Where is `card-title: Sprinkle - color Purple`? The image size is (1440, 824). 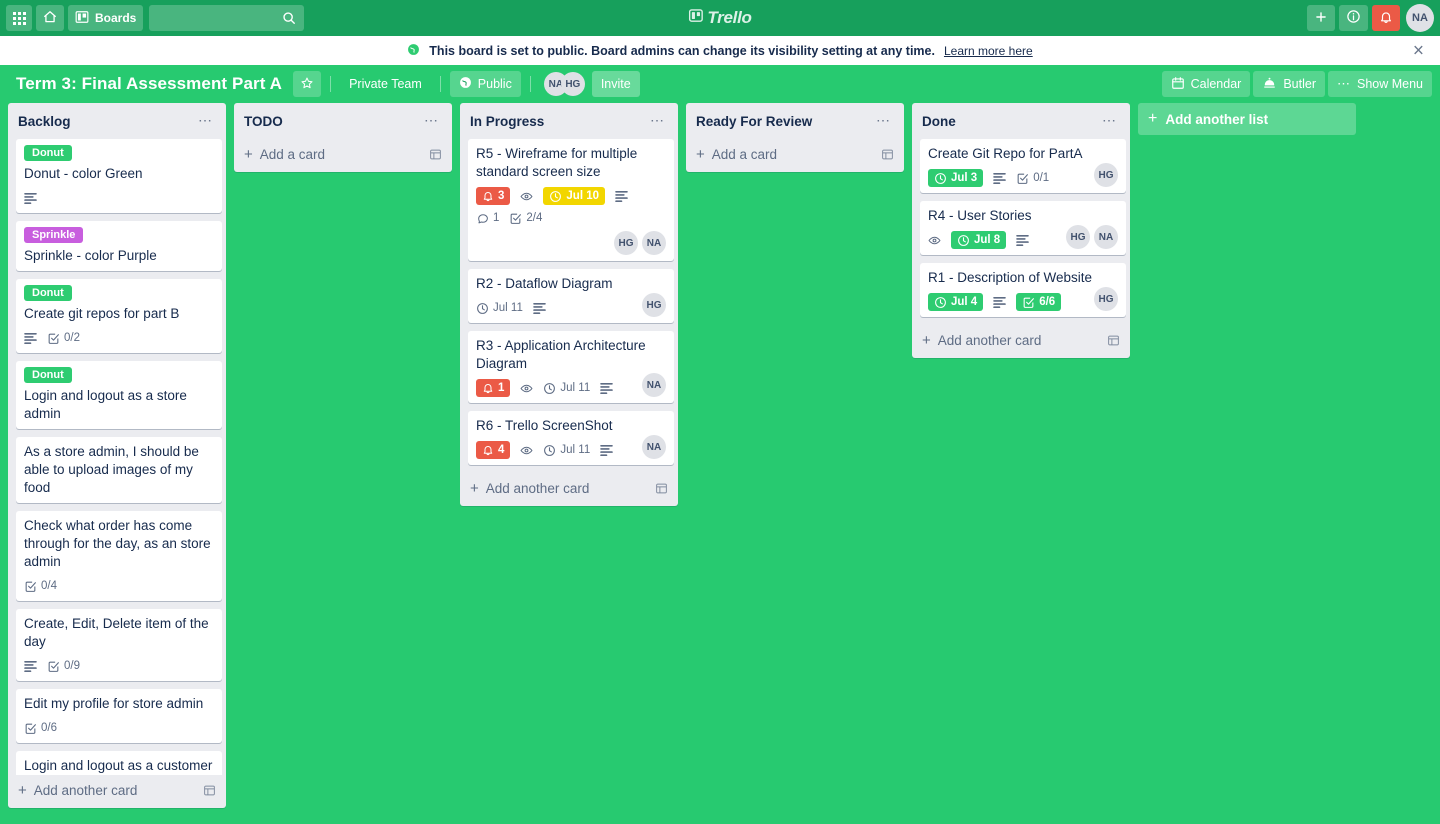 card-title: Sprinkle - color Purple is located at coordinates (90, 255).